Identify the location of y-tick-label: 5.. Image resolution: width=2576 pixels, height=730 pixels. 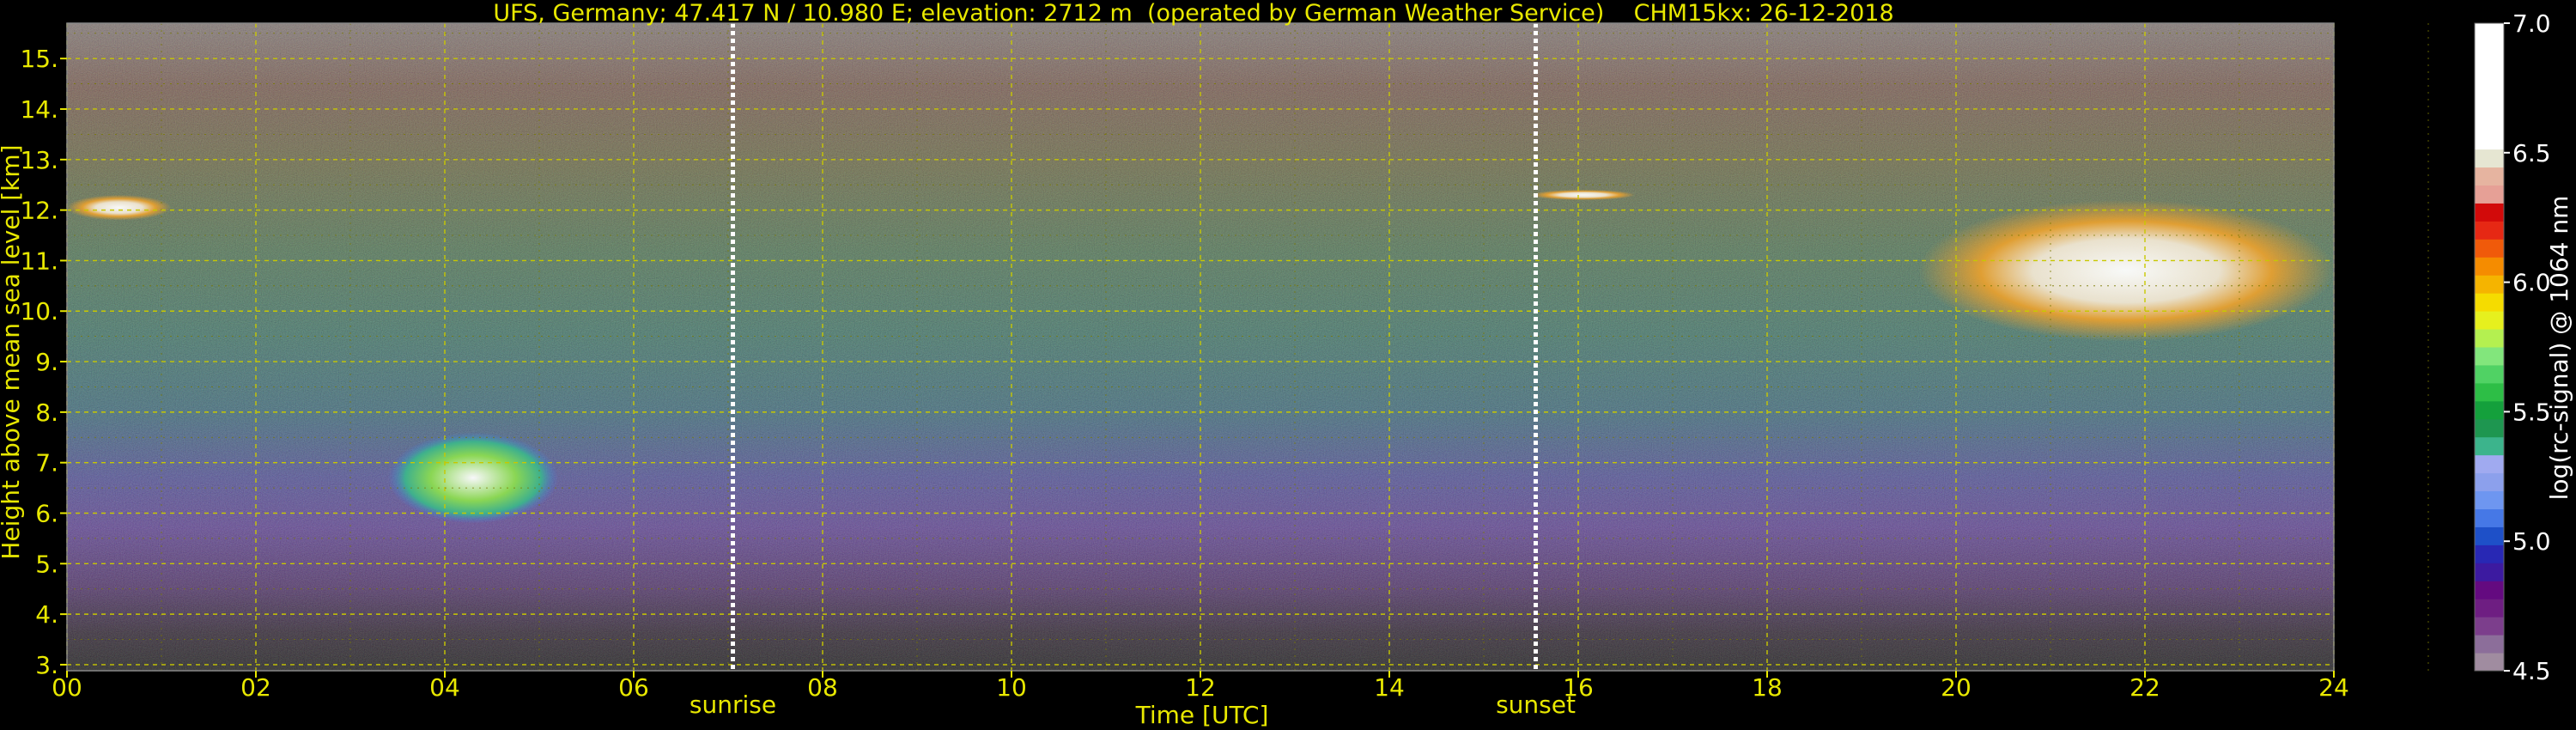
(46, 564).